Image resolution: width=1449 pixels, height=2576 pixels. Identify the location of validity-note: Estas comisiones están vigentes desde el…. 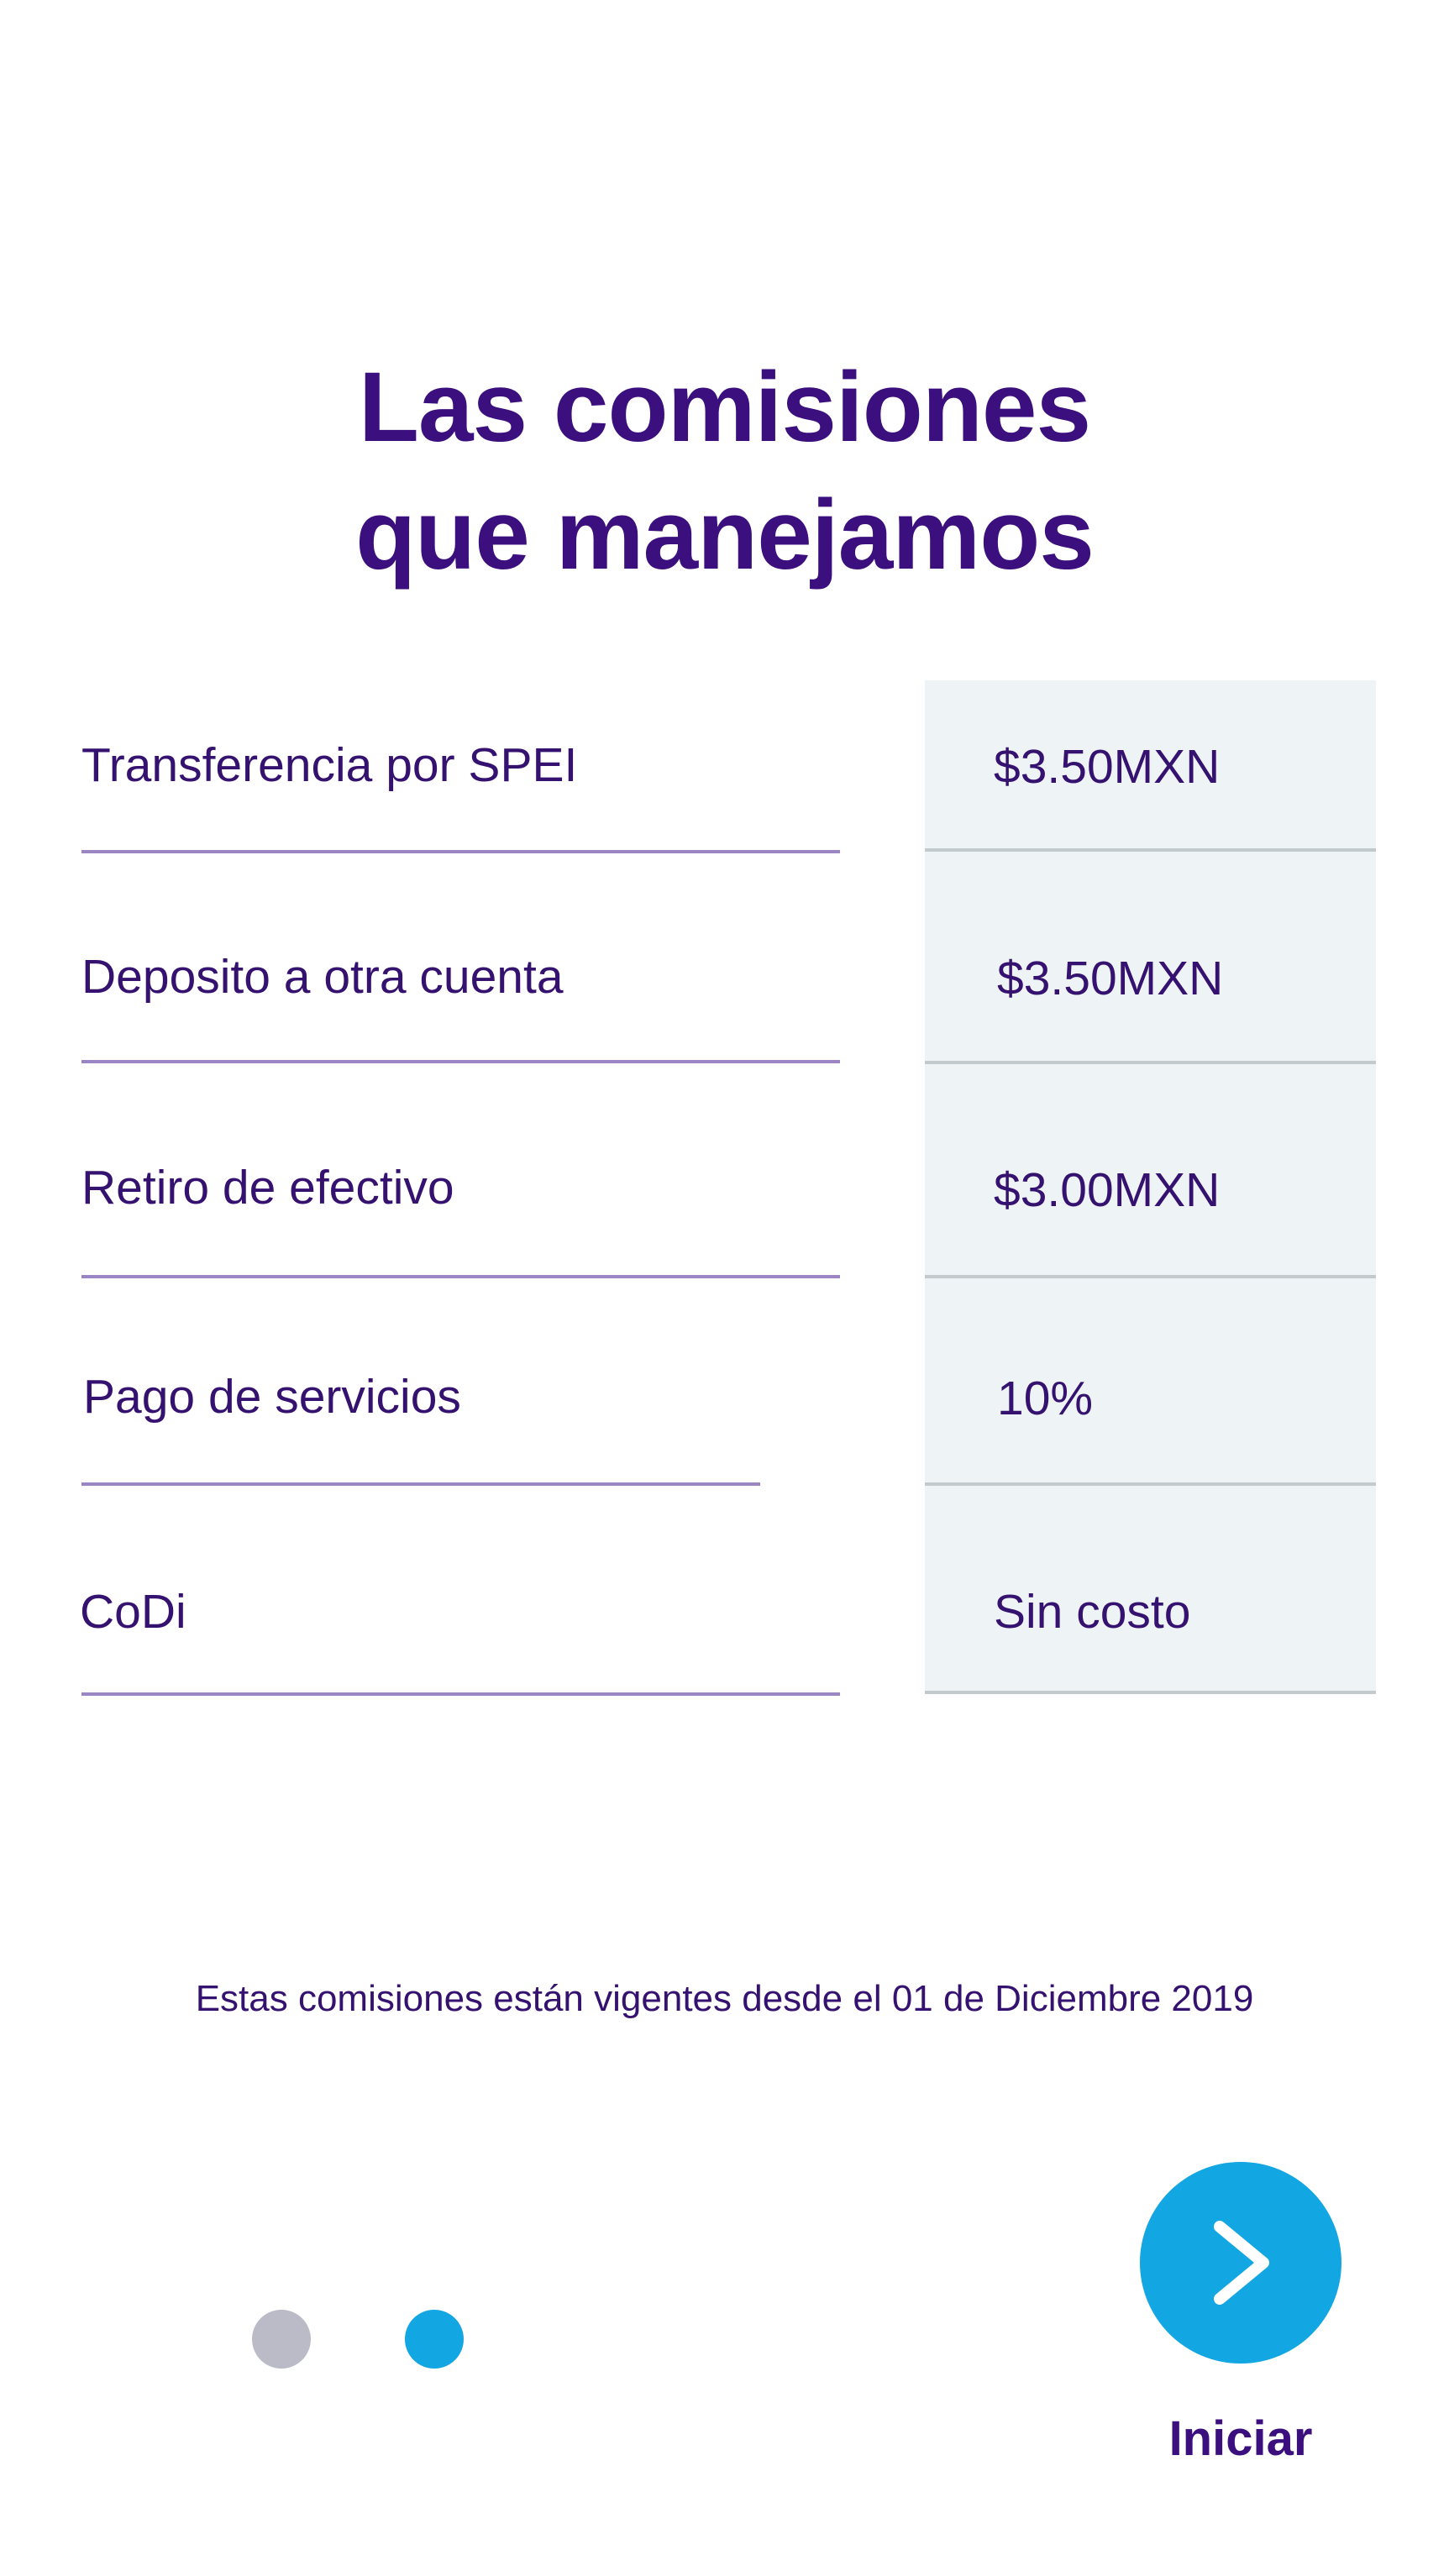
(724, 1998).